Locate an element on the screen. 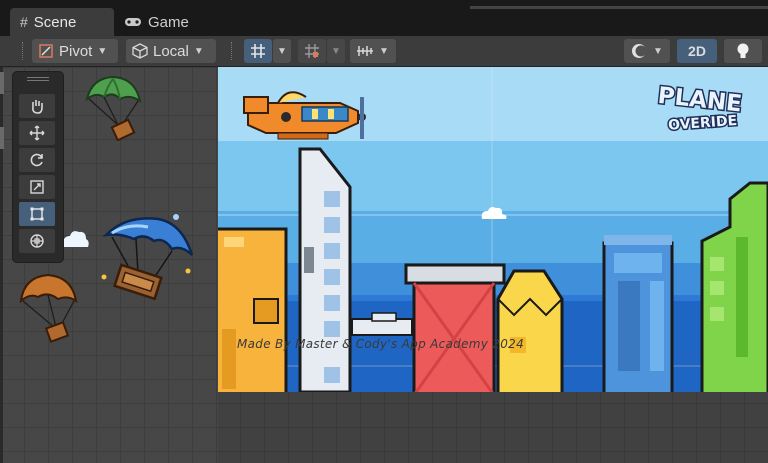  snap-options-dropdown: ▼ is located at coordinates (336, 51).